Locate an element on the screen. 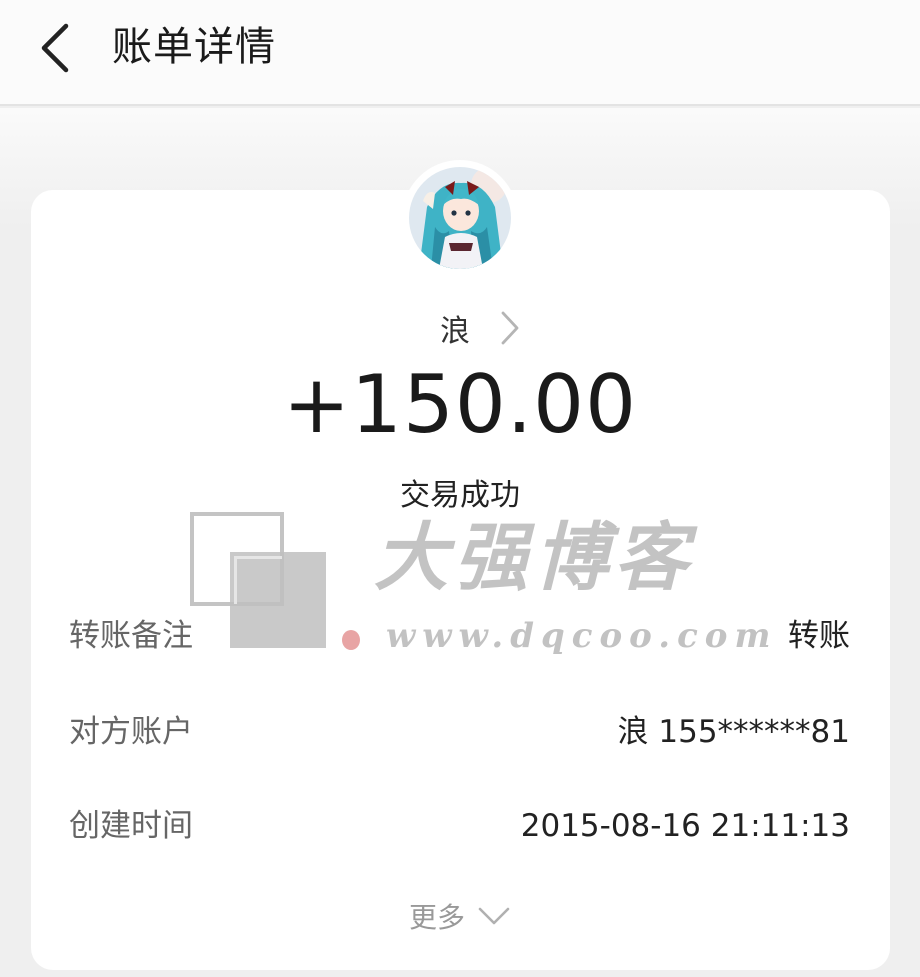  counterparty-account-value: 浪 155******81 is located at coordinates (733, 732).